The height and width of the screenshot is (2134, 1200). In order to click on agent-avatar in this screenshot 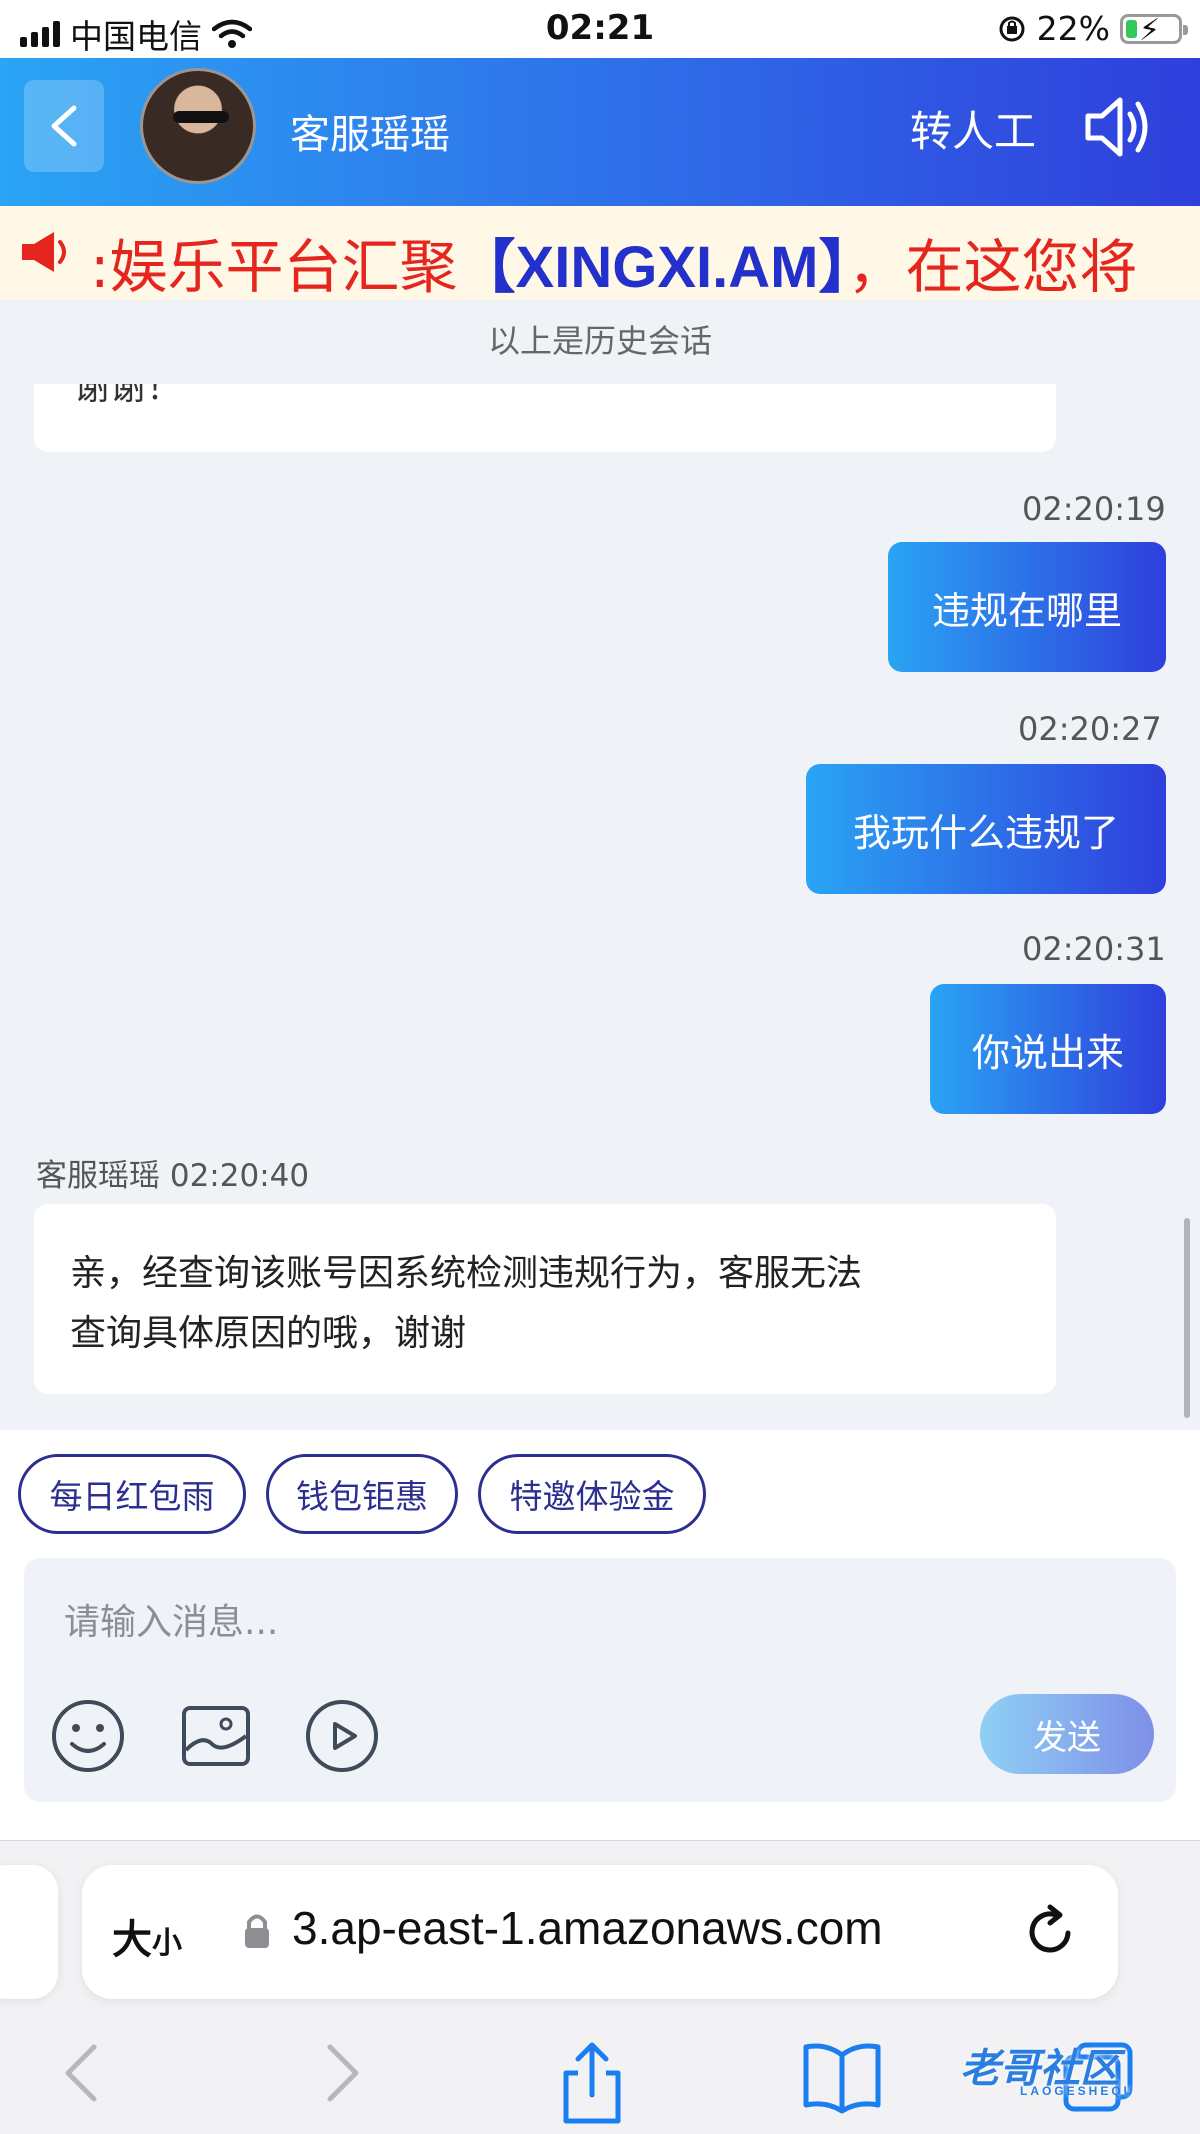, I will do `click(198, 126)`.